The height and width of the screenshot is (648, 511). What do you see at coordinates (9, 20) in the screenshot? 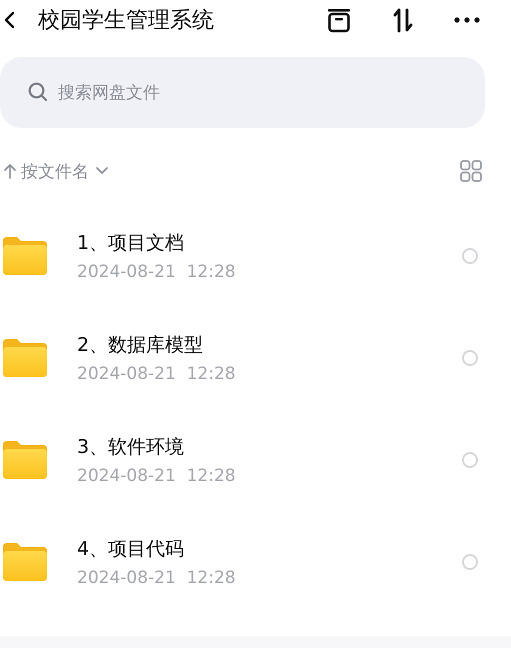
I see `back-icon` at bounding box center [9, 20].